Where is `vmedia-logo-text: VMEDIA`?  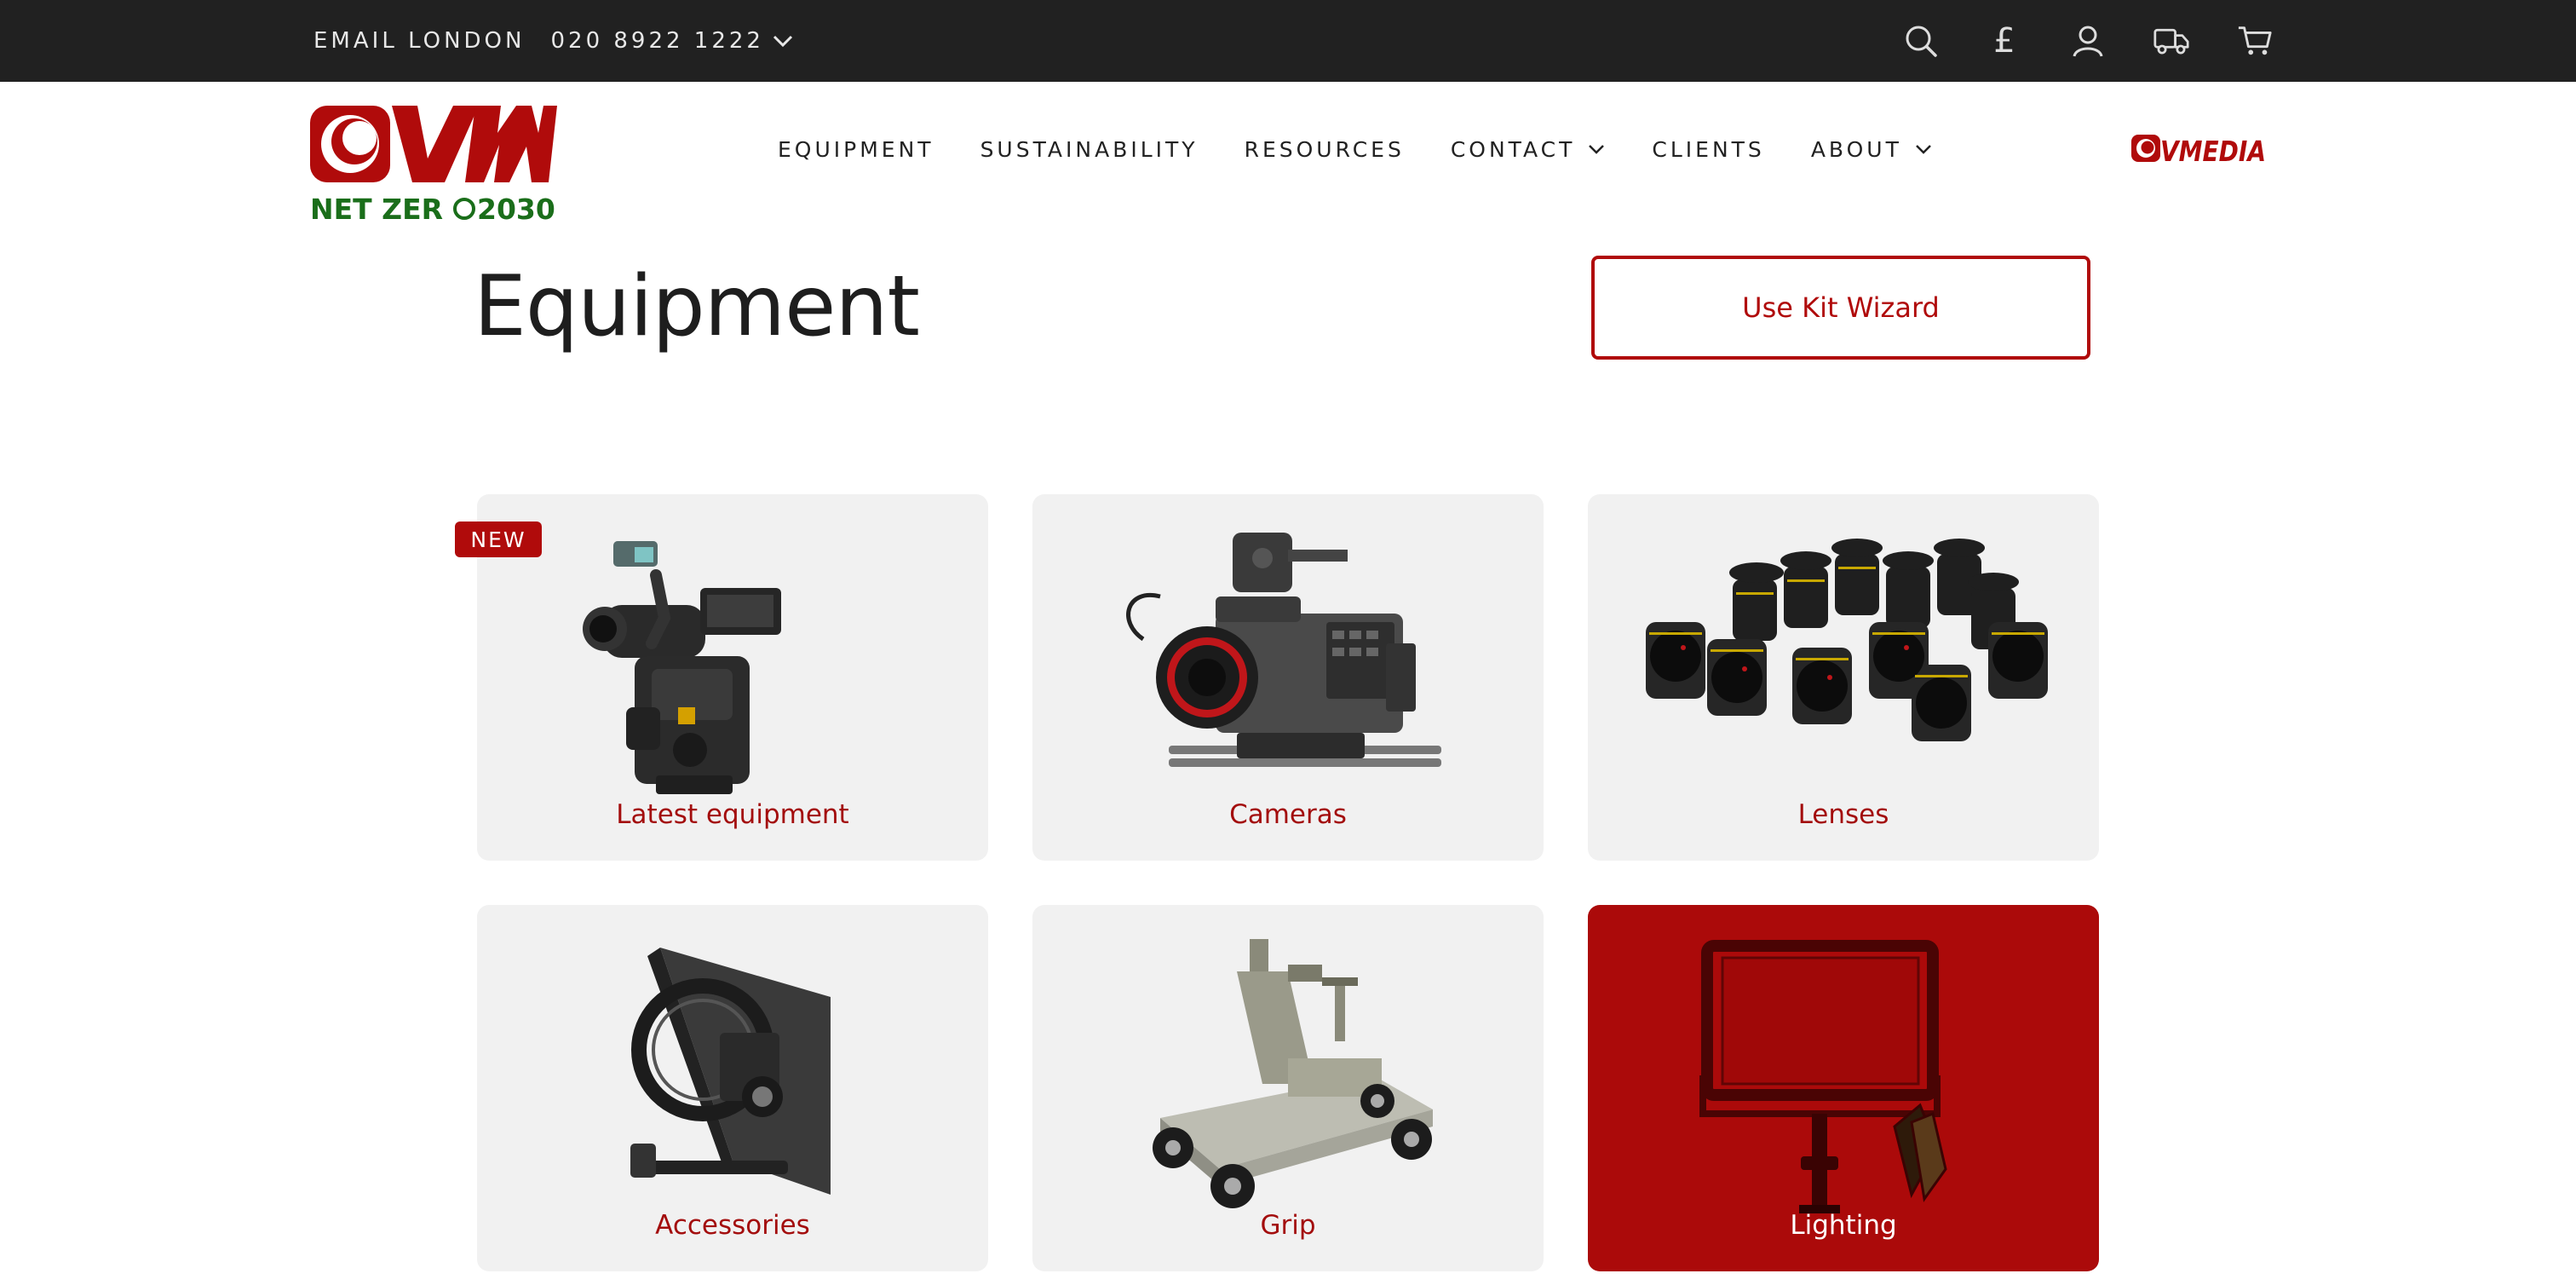
vmedia-logo-text: VMEDIA is located at coordinates (2213, 150).